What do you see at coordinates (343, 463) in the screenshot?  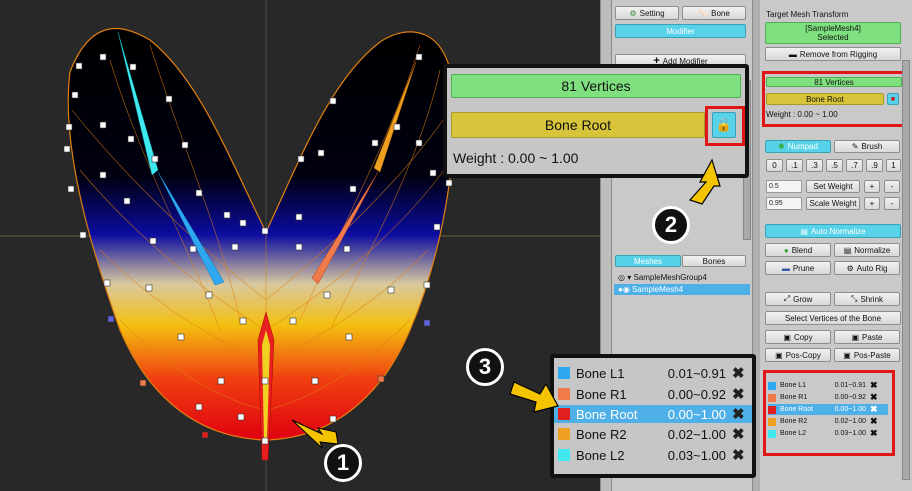 I see `callout-1: 1` at bounding box center [343, 463].